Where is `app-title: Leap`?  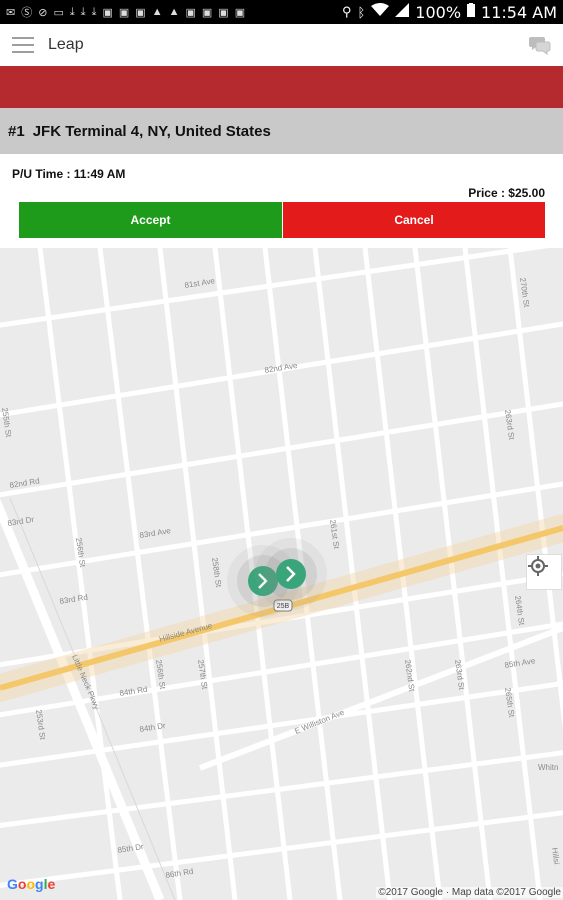 app-title: Leap is located at coordinates (66, 44).